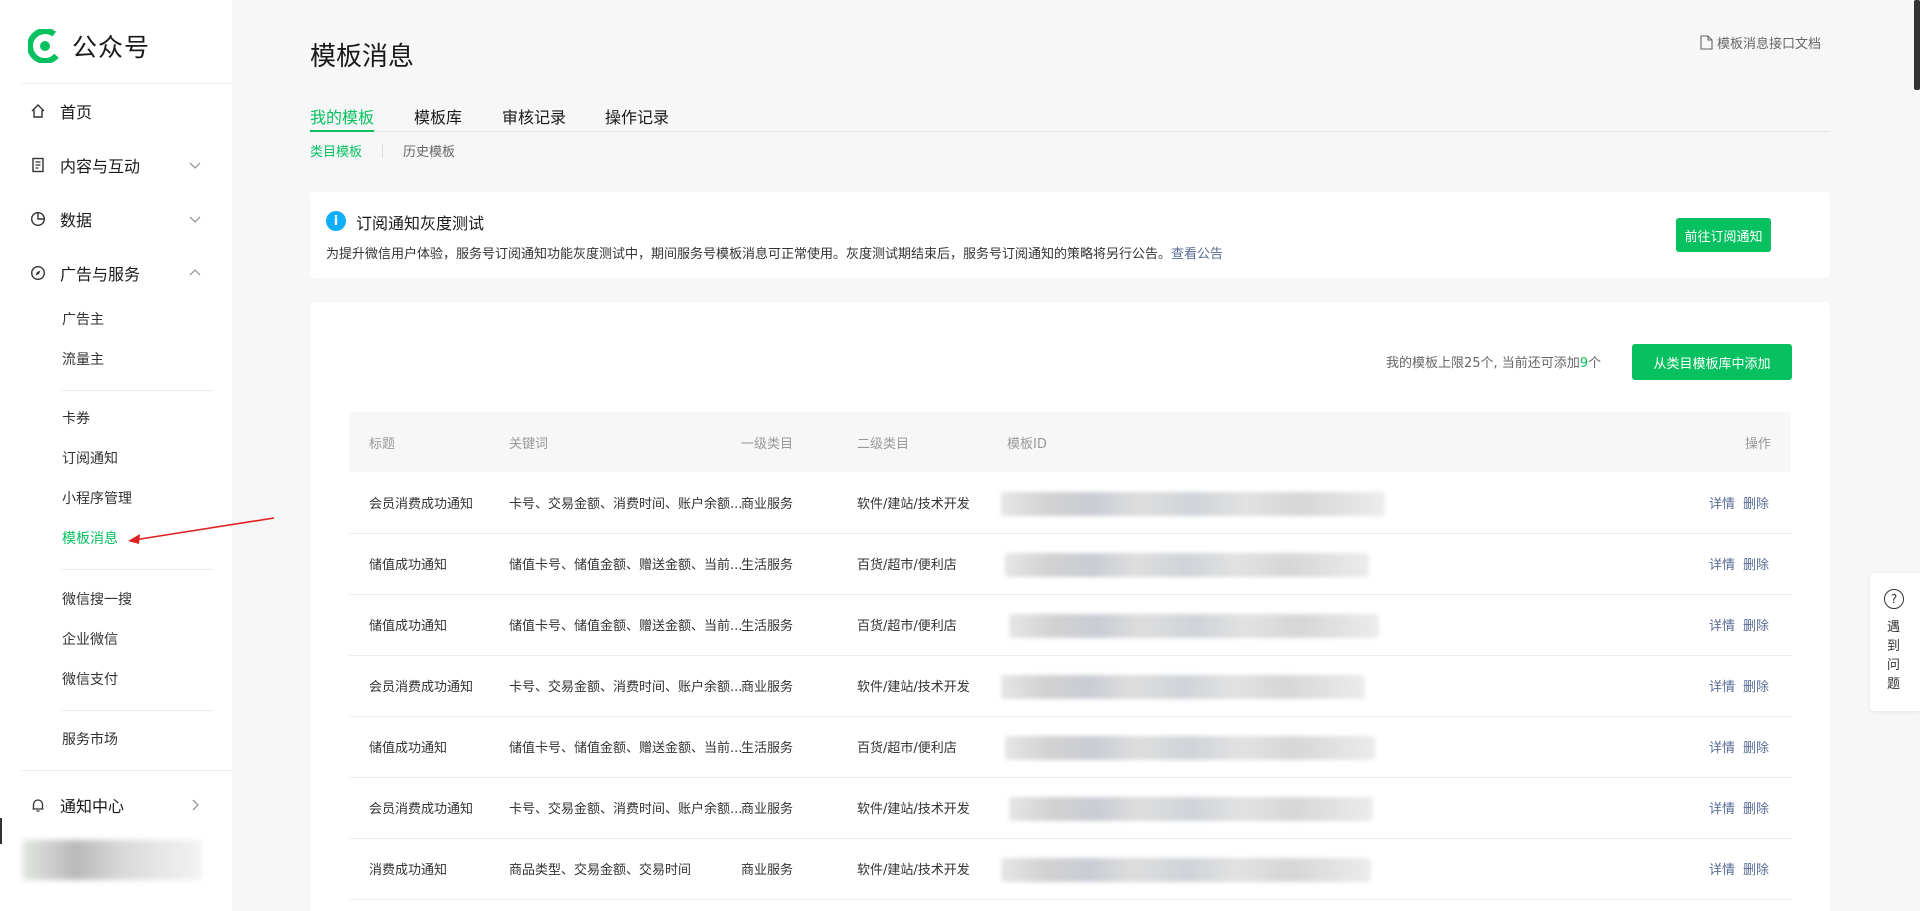 The width and height of the screenshot is (1920, 911). I want to click on nav-home-label: 首页, so click(76, 112).